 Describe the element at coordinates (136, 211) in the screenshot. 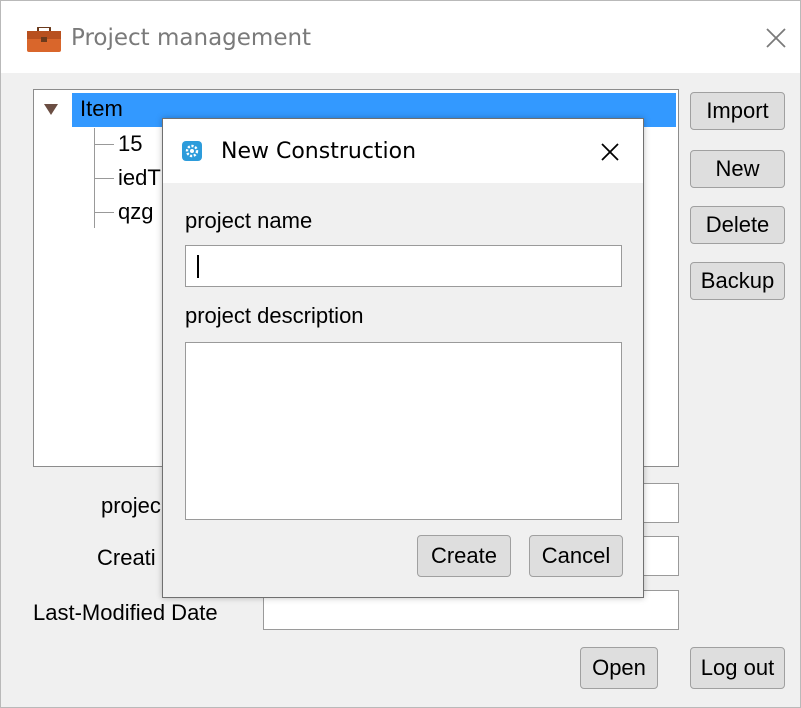

I see `tree-item-label: qzg` at that location.